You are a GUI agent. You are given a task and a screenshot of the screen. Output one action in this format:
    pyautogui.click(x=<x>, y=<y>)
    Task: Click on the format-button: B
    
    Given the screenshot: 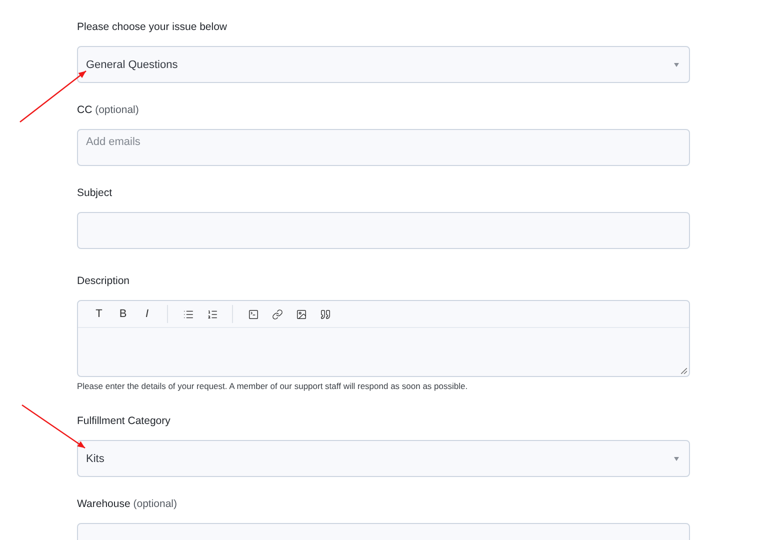 What is the action you would take?
    pyautogui.click(x=123, y=314)
    